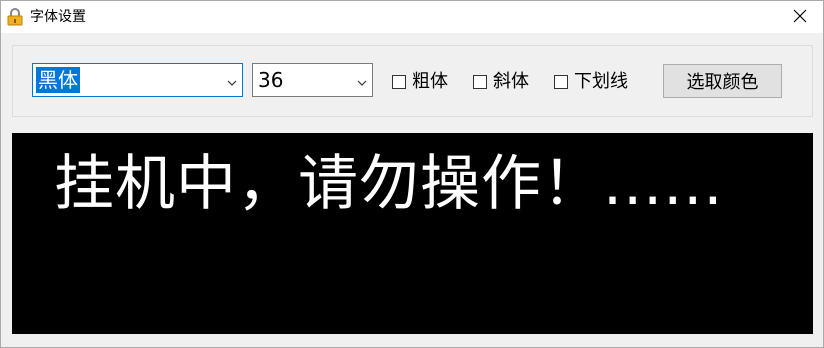 The height and width of the screenshot is (348, 824). I want to click on bold-checkbox-box, so click(399, 82).